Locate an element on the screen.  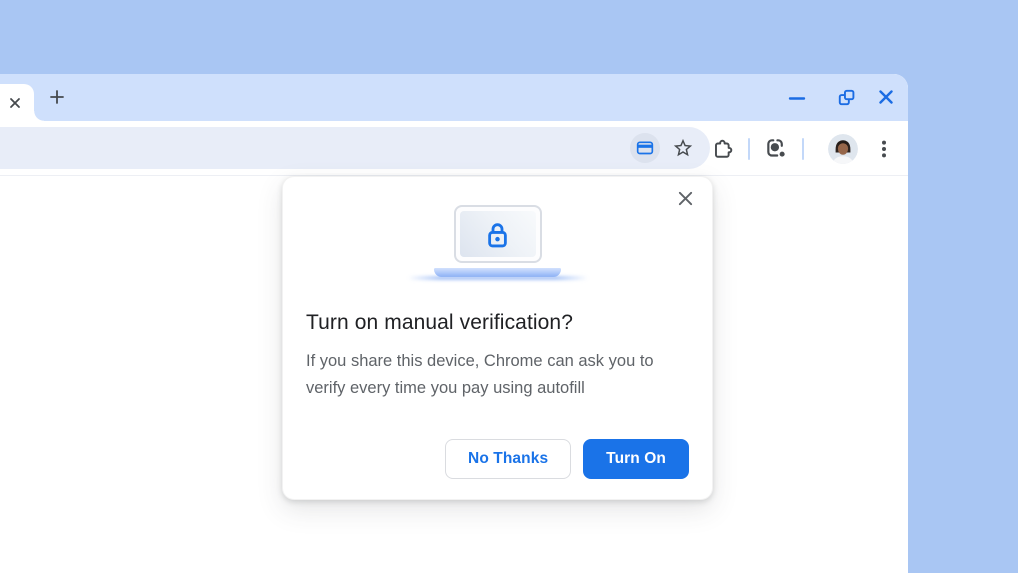
laptop-screen is located at coordinates (497, 234).